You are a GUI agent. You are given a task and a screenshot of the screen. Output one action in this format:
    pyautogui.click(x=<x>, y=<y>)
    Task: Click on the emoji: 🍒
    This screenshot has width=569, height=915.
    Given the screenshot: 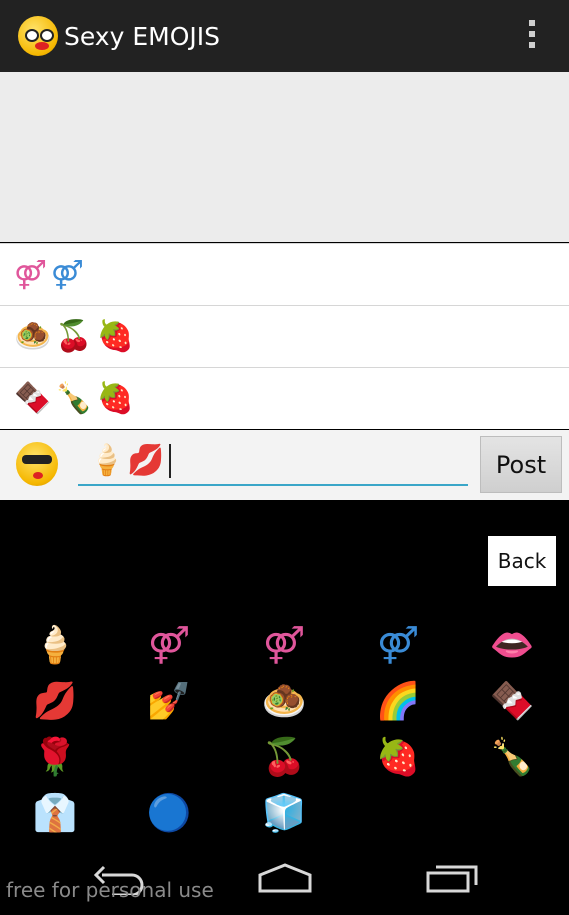 What is the action you would take?
    pyautogui.click(x=74, y=336)
    